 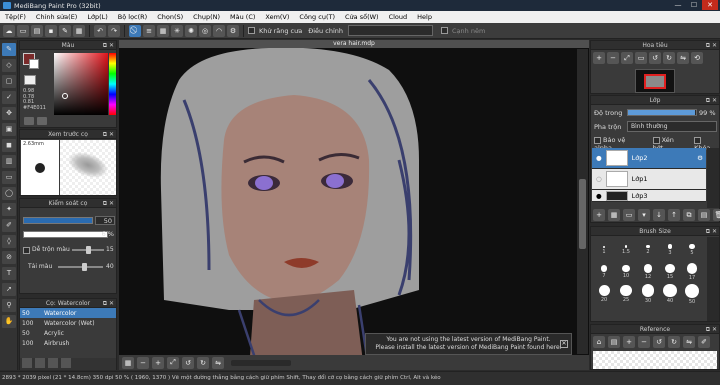 What do you see at coordinates (713, 178) in the screenshot?
I see `layer-scrollbar` at bounding box center [713, 178].